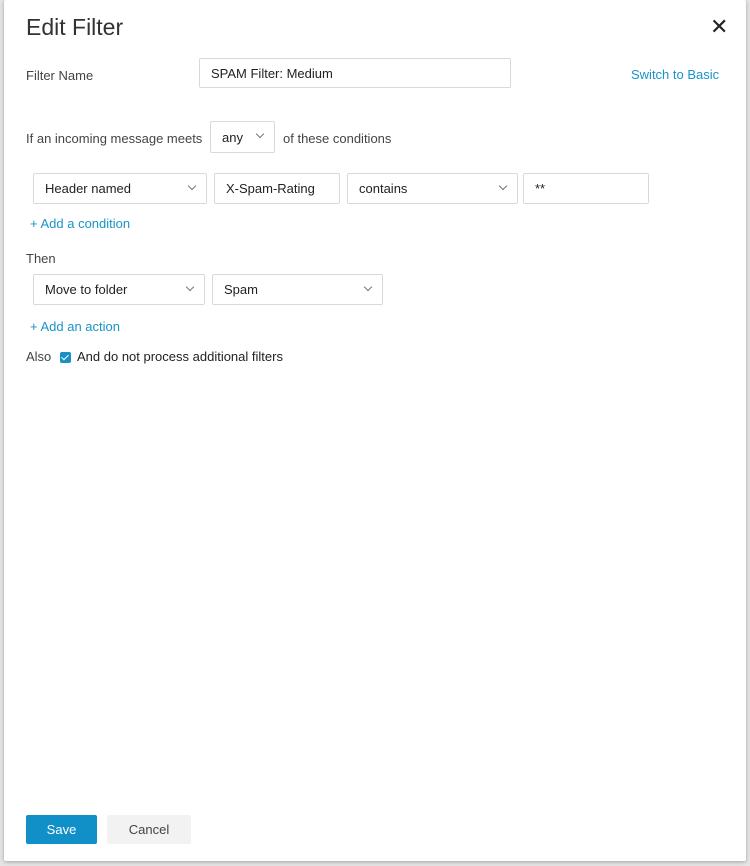 The image size is (750, 866). I want to click on switch-to-basic-link: Switch to Basic, so click(675, 74).